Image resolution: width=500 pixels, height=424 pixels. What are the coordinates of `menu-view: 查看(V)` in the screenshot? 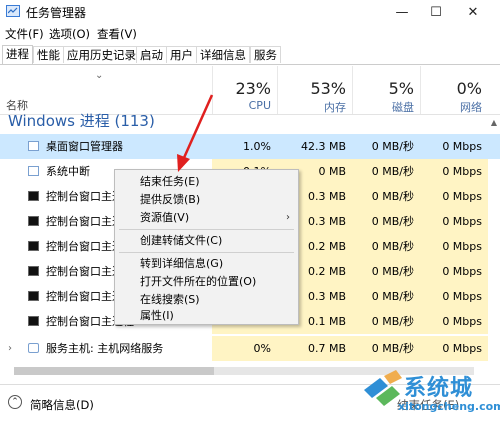 It's located at (117, 34).